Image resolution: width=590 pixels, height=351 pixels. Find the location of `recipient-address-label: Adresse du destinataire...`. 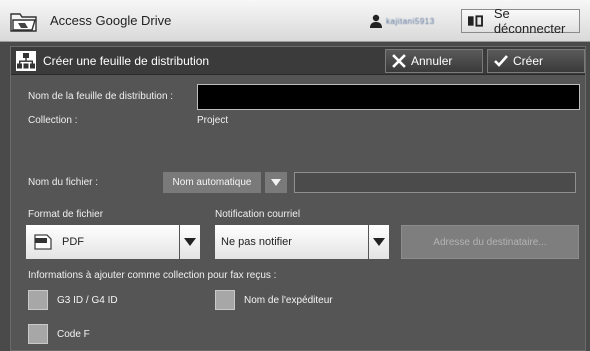

recipient-address-label: Adresse du destinataire... is located at coordinates (490, 242).